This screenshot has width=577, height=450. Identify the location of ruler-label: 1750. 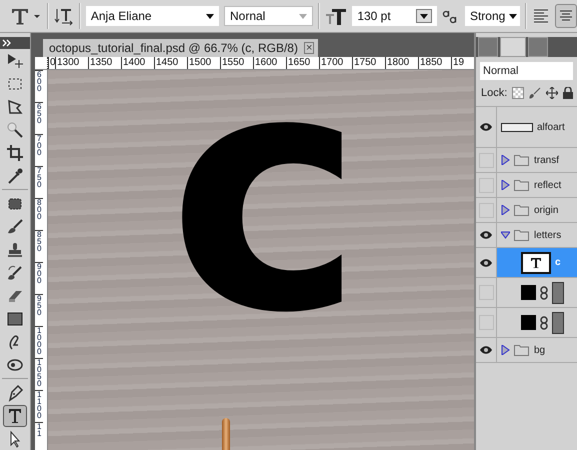
(368, 63).